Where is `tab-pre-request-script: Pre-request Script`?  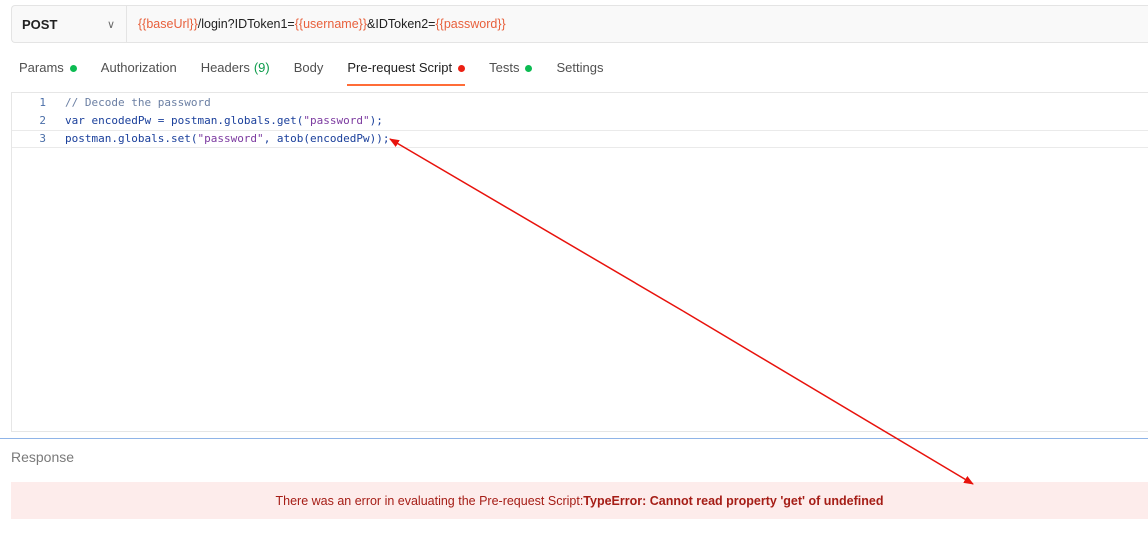
tab-pre-request-script: Pre-request Script is located at coordinates (406, 73).